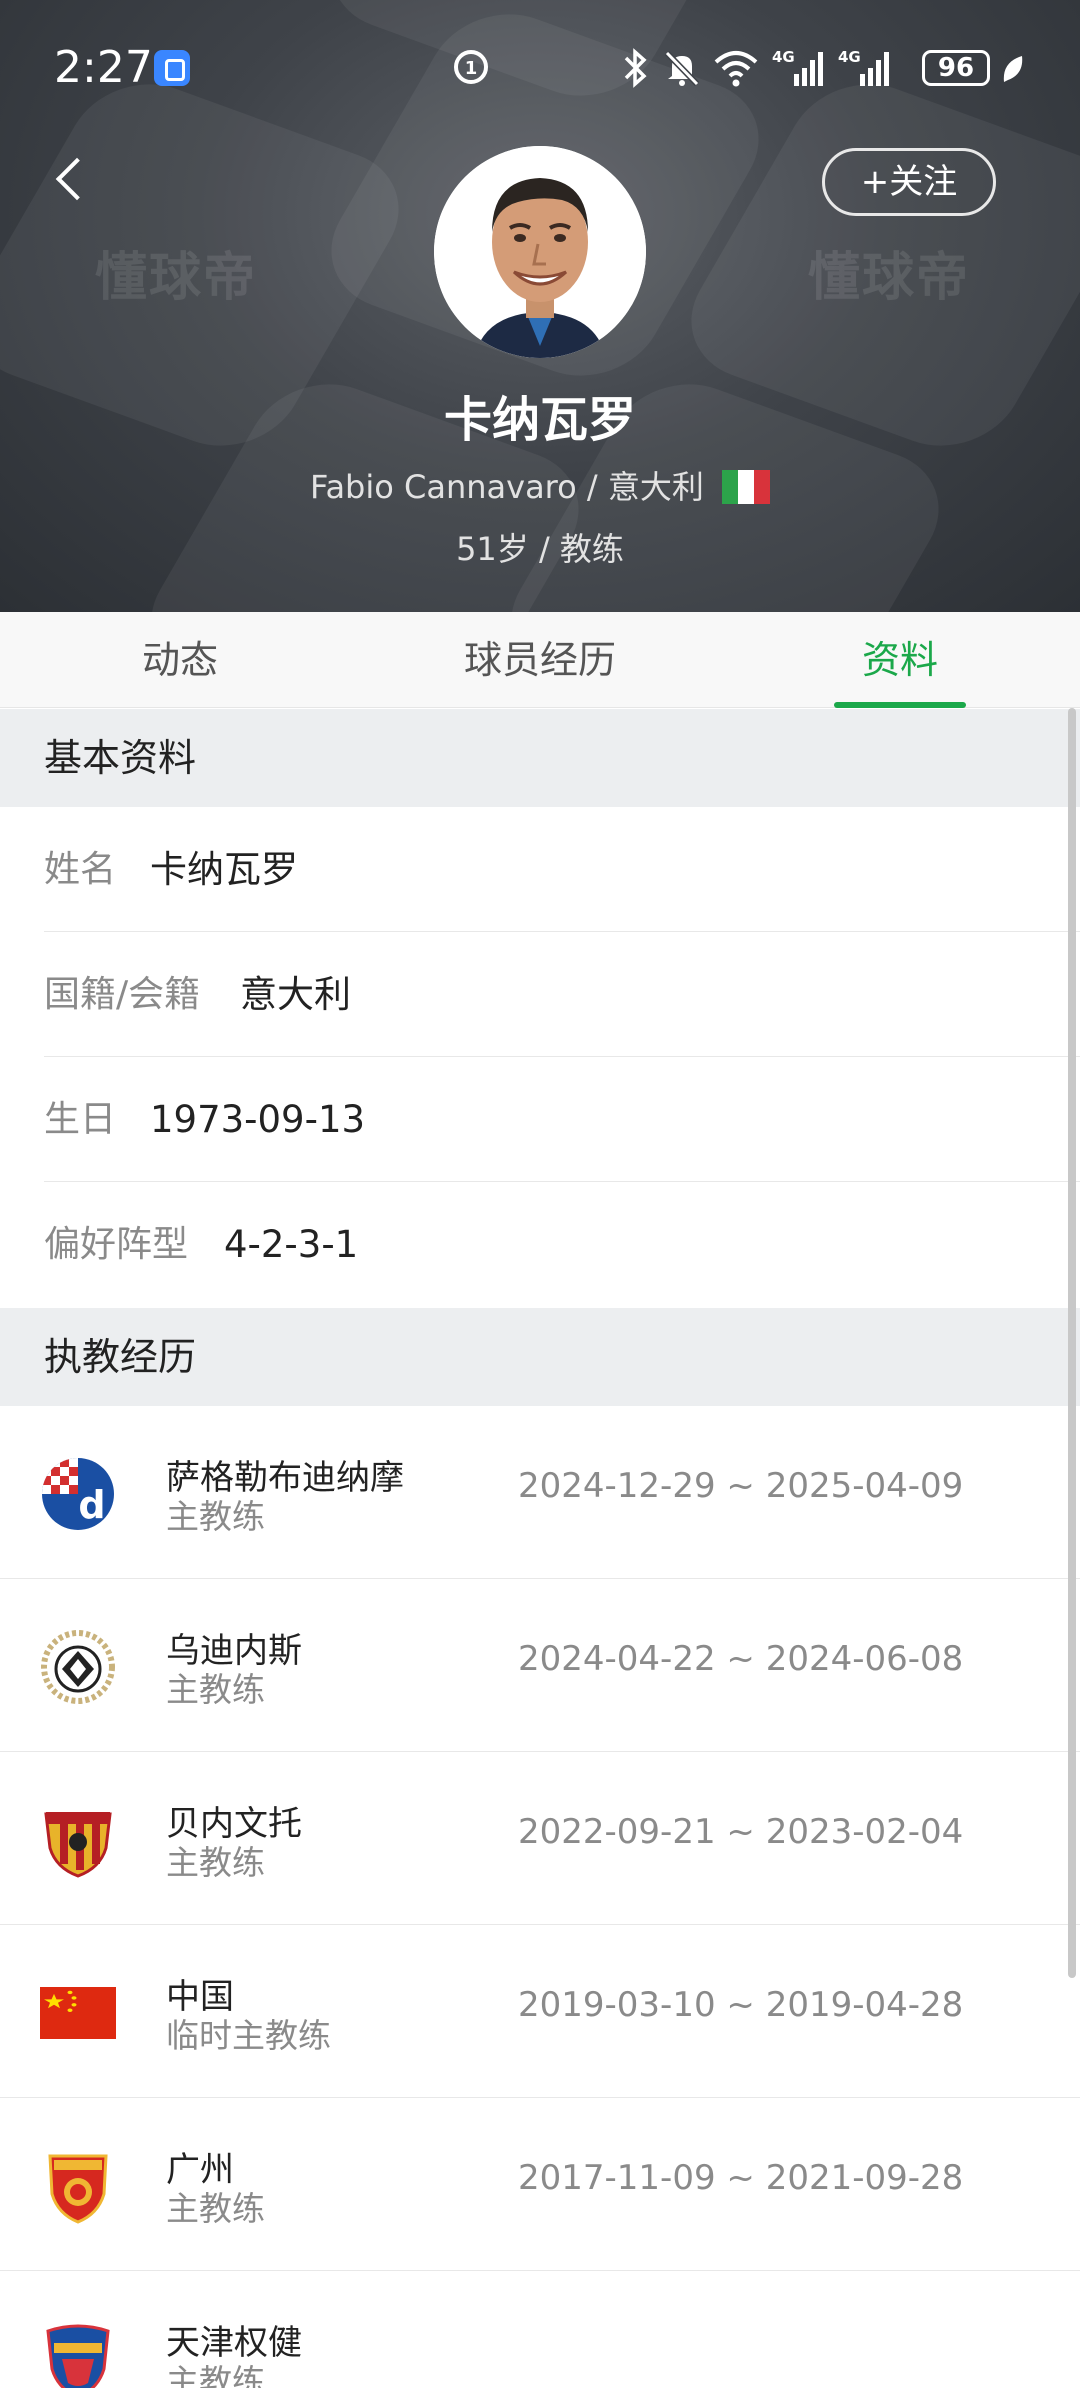 This screenshot has width=1080, height=2388. I want to click on club-dates: 2022-09-21 ~ 2023-02-04, so click(741, 1832).